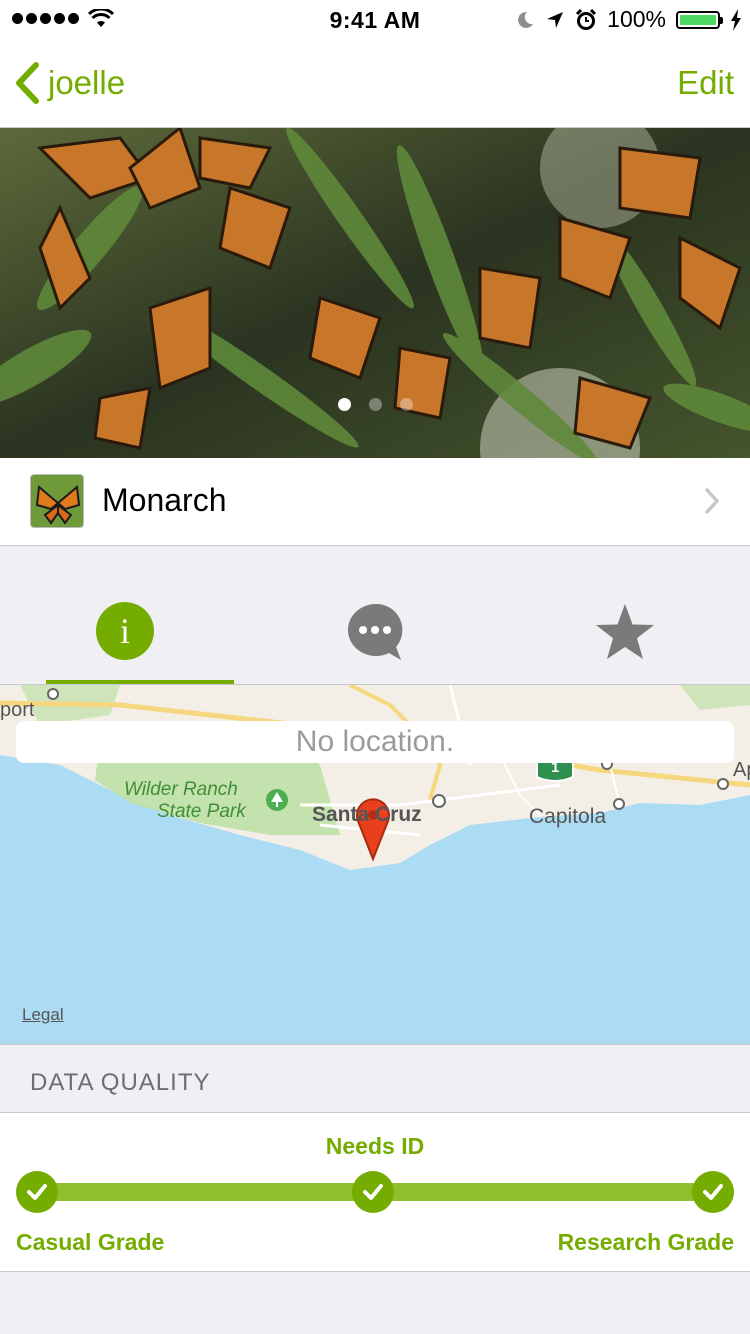 This screenshot has height=1334, width=750. What do you see at coordinates (375, 1146) in the screenshot?
I see `needs-id-label: Needs ID` at bounding box center [375, 1146].